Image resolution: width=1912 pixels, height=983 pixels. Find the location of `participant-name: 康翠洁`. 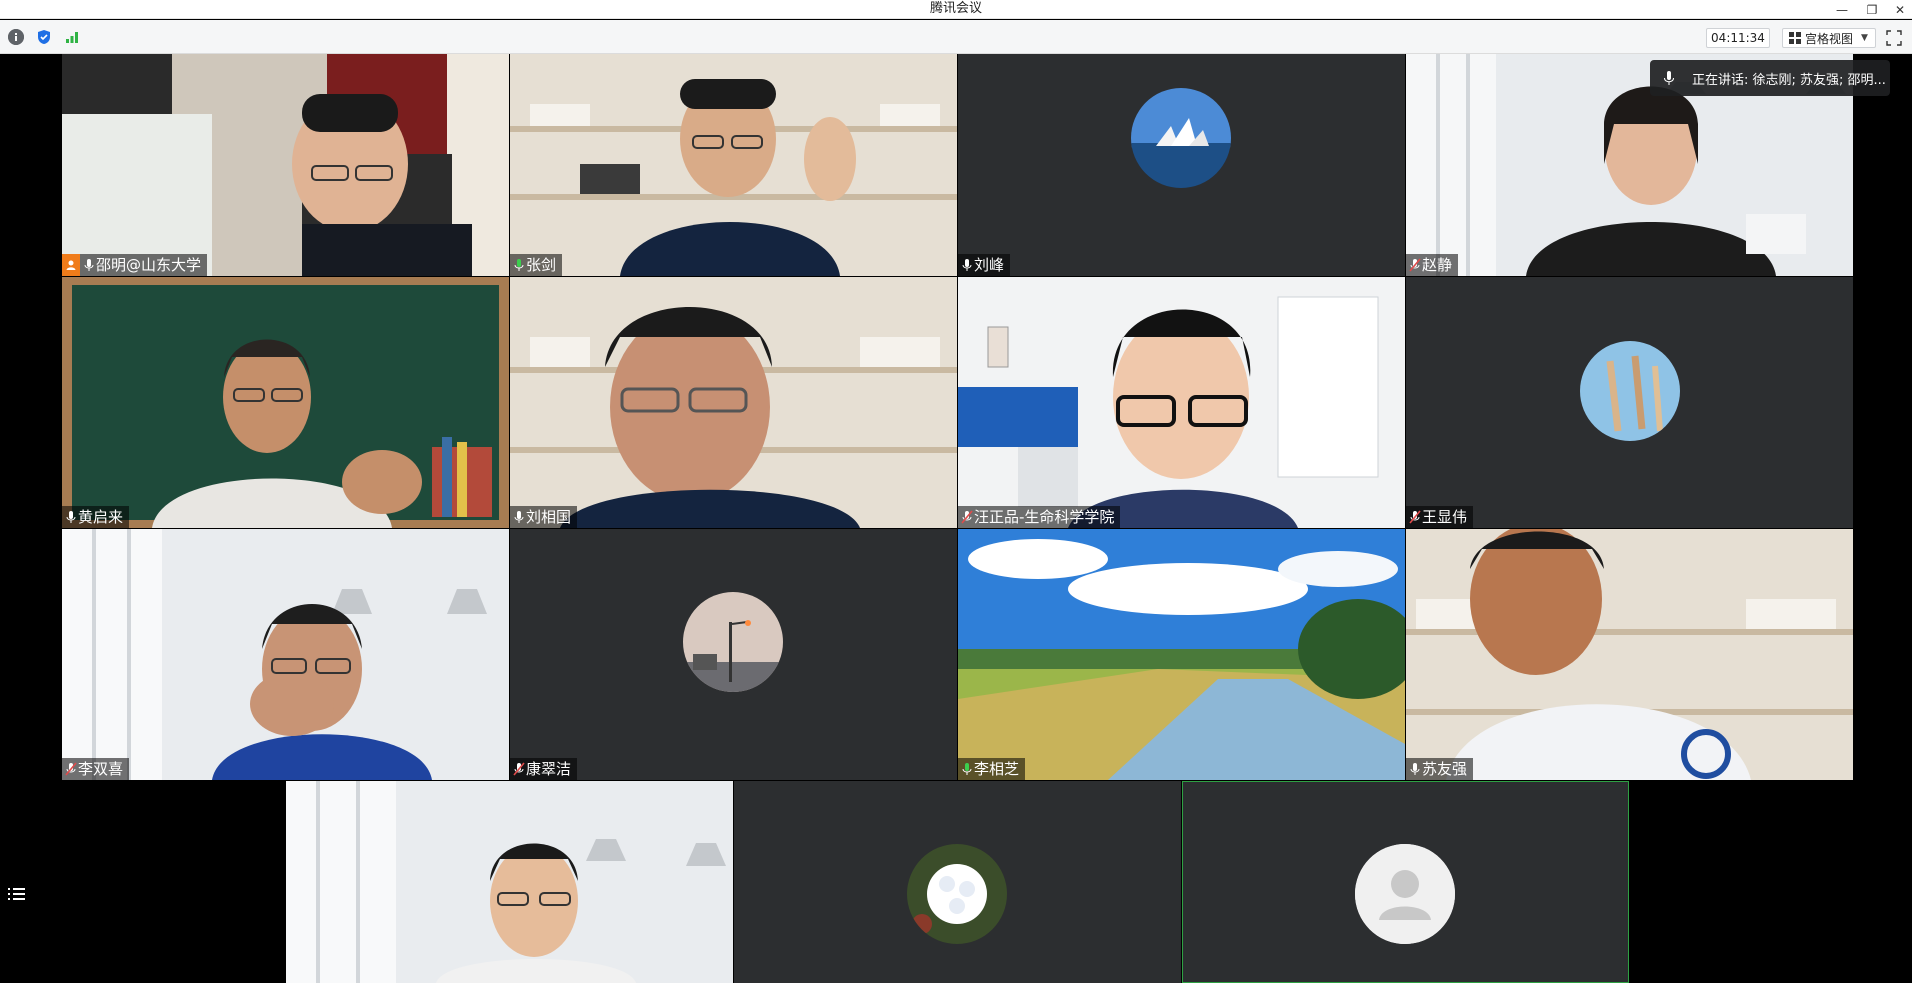

participant-name: 康翠洁 is located at coordinates (549, 769).